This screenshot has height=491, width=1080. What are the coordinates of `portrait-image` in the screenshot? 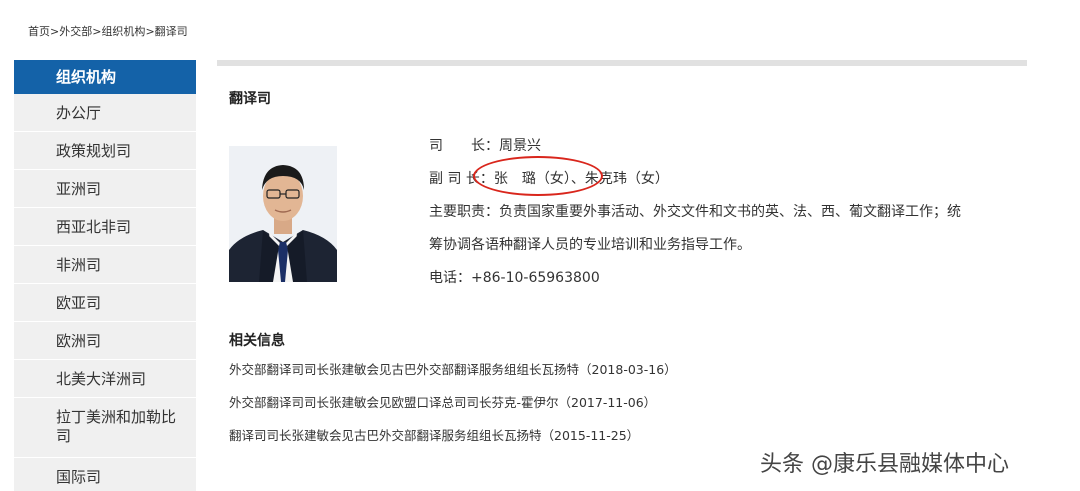 It's located at (283, 214).